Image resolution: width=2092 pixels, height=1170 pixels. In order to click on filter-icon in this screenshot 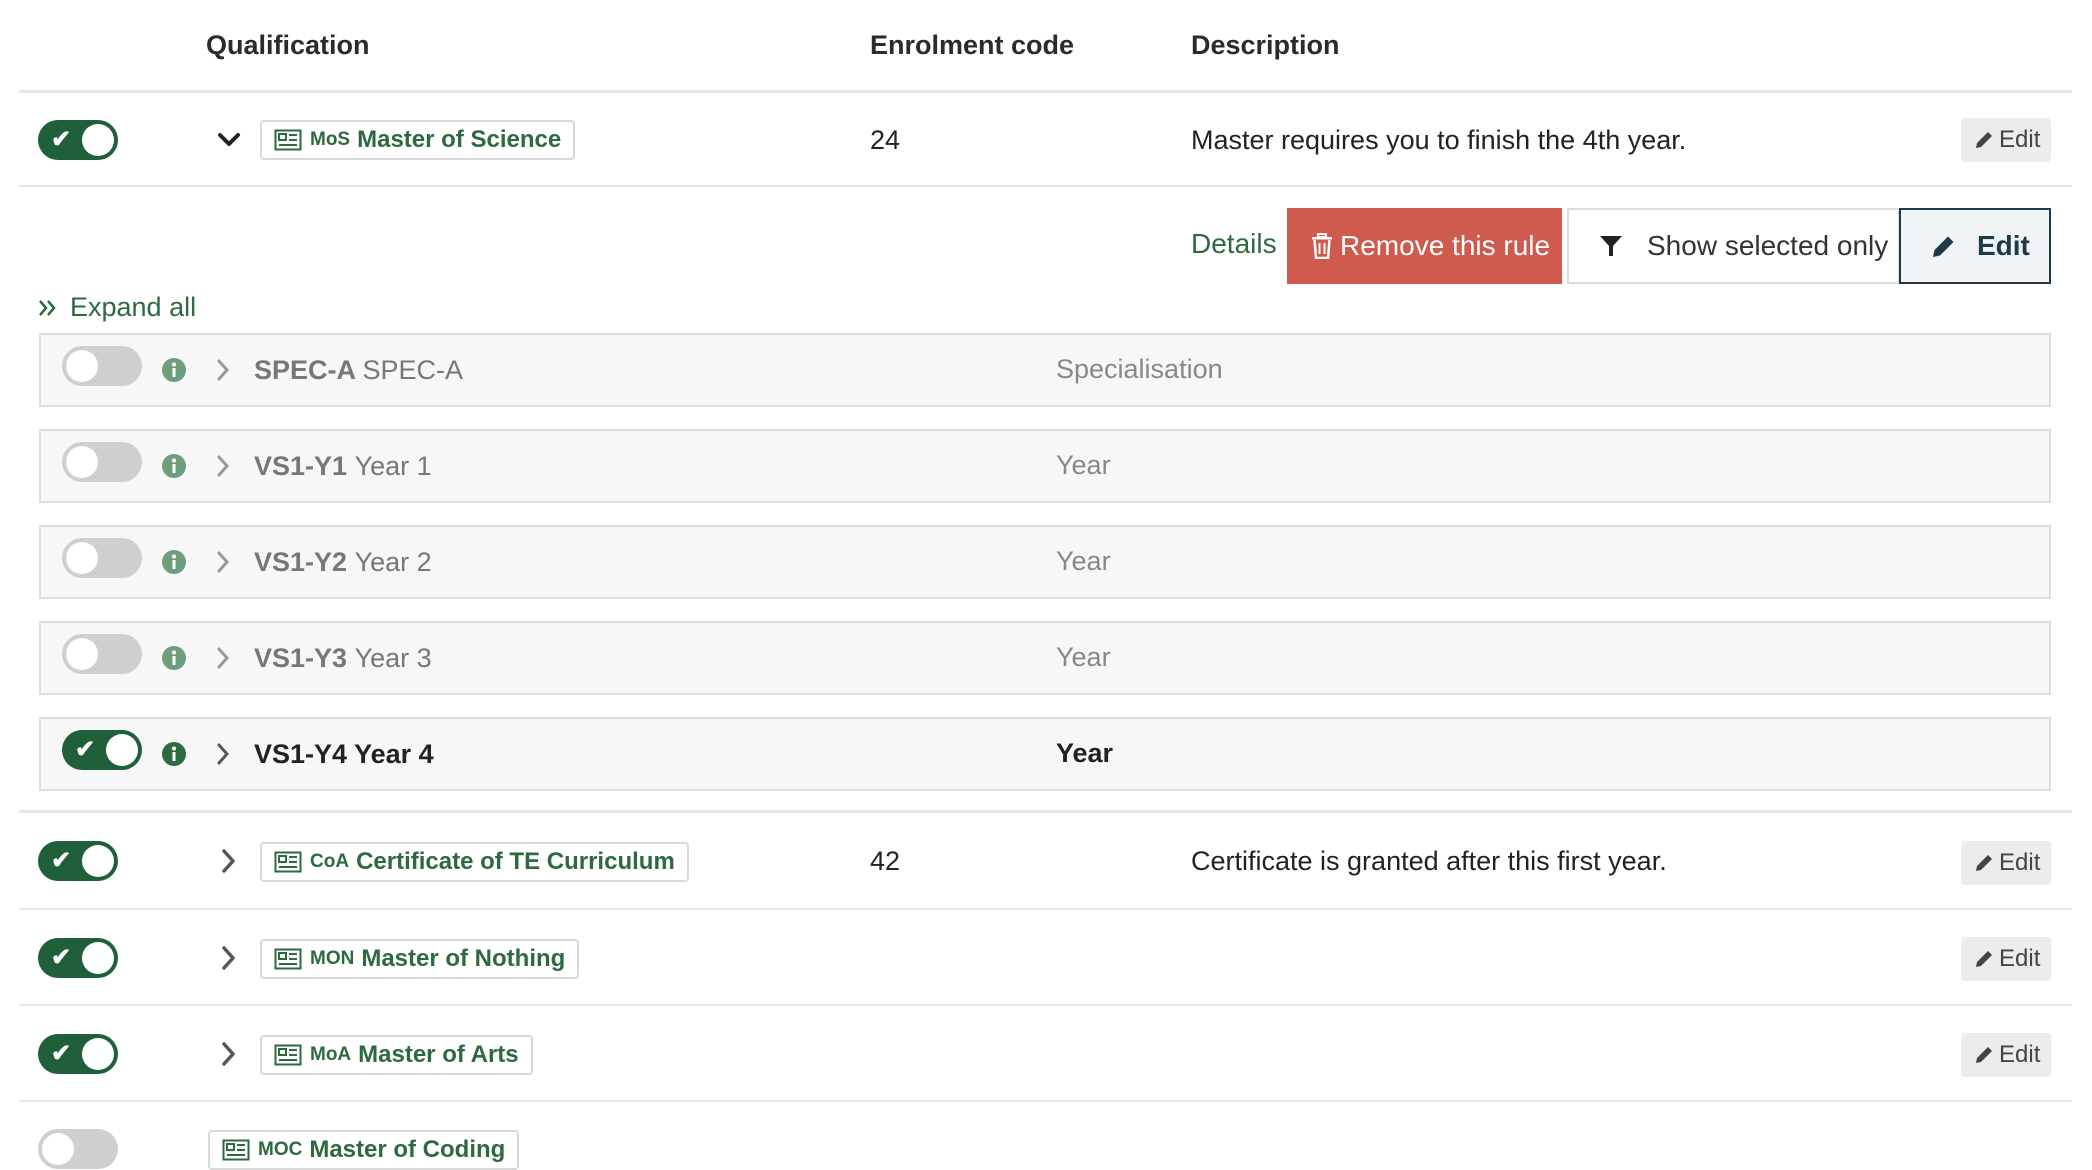, I will do `click(1611, 246)`.